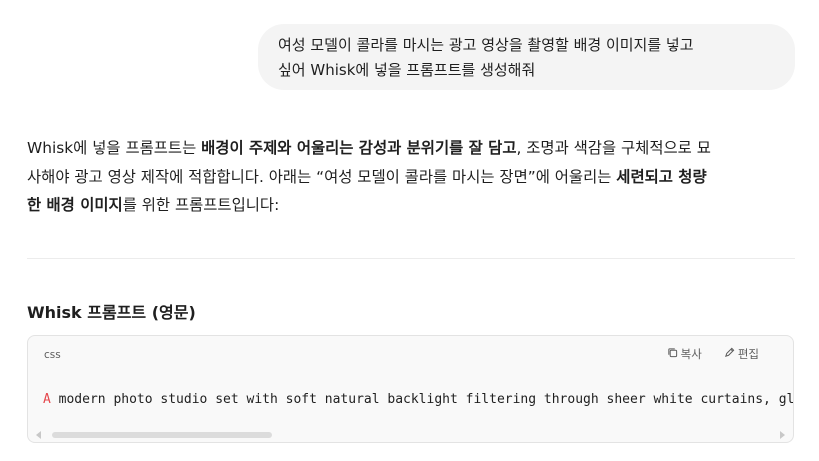  I want to click on copy-button: 복사, so click(684, 354).